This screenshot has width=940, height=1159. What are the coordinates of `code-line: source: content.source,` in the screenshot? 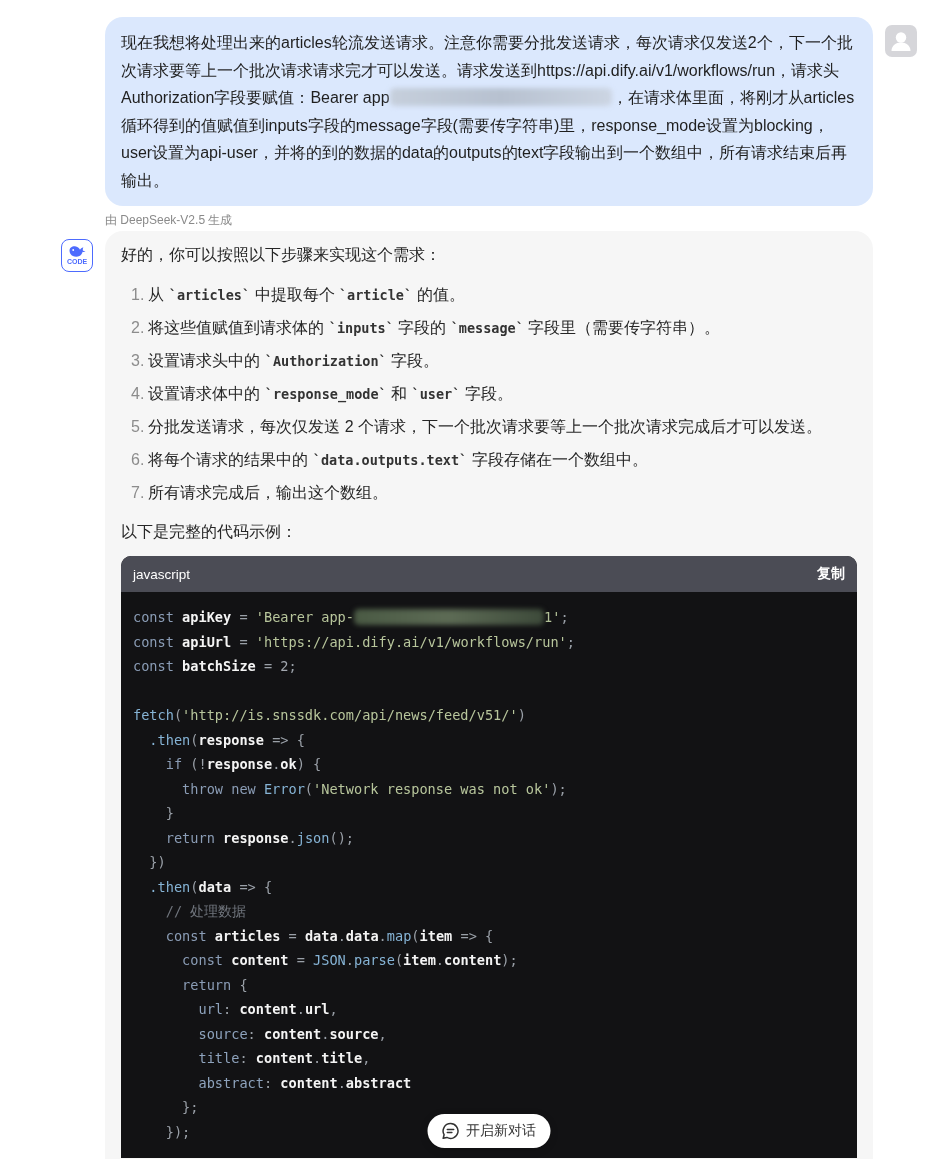 It's located at (292, 1034).